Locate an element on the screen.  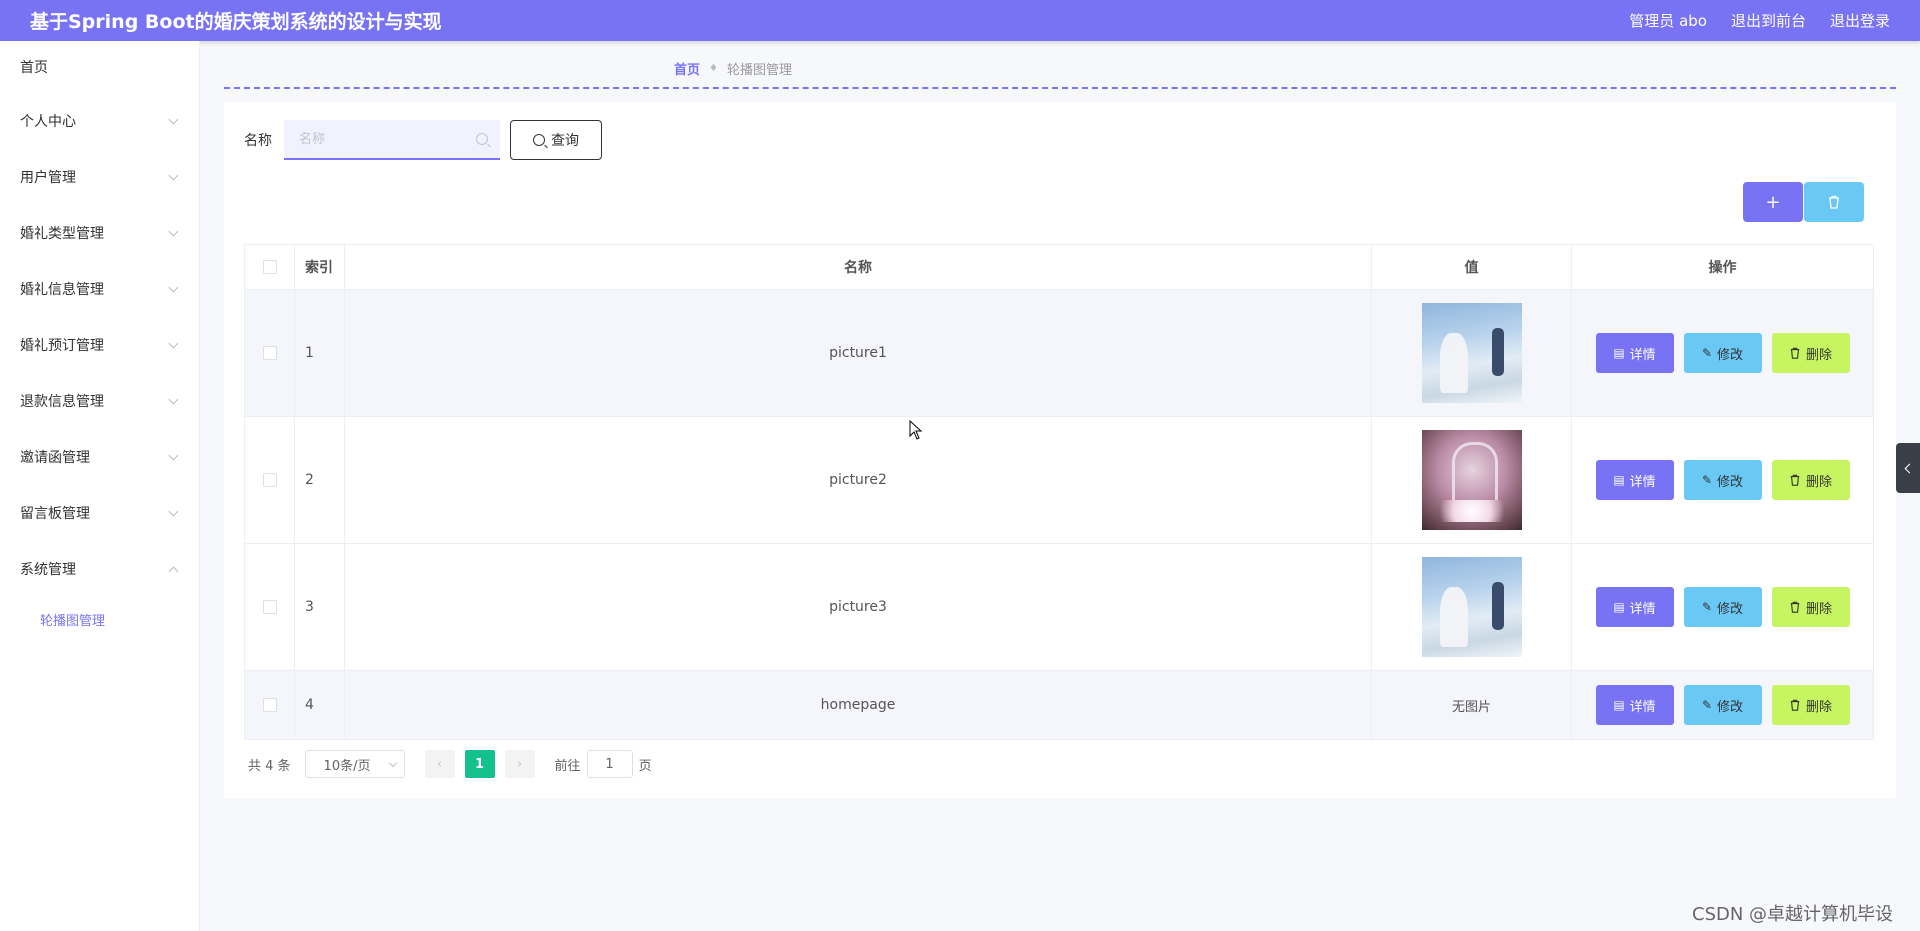
query-button-label: 查询 is located at coordinates (565, 141).